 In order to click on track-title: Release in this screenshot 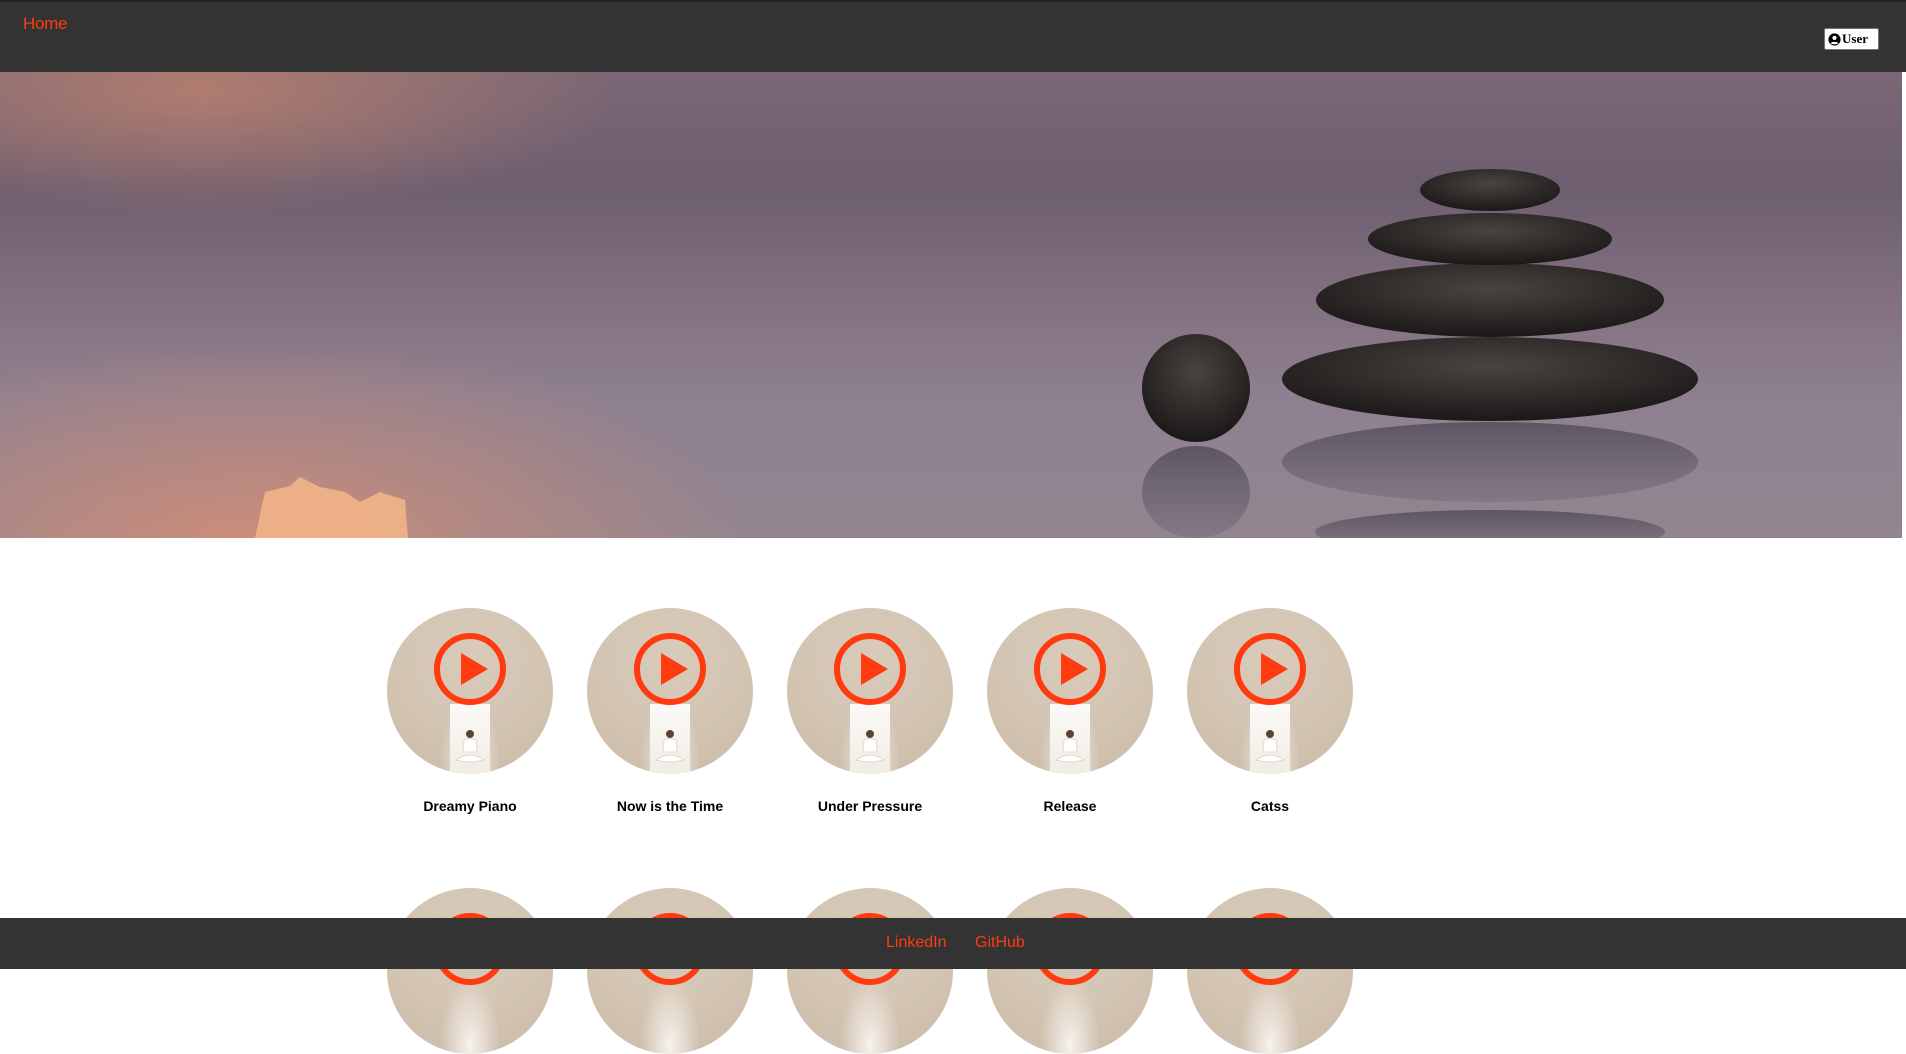, I will do `click(1070, 806)`.